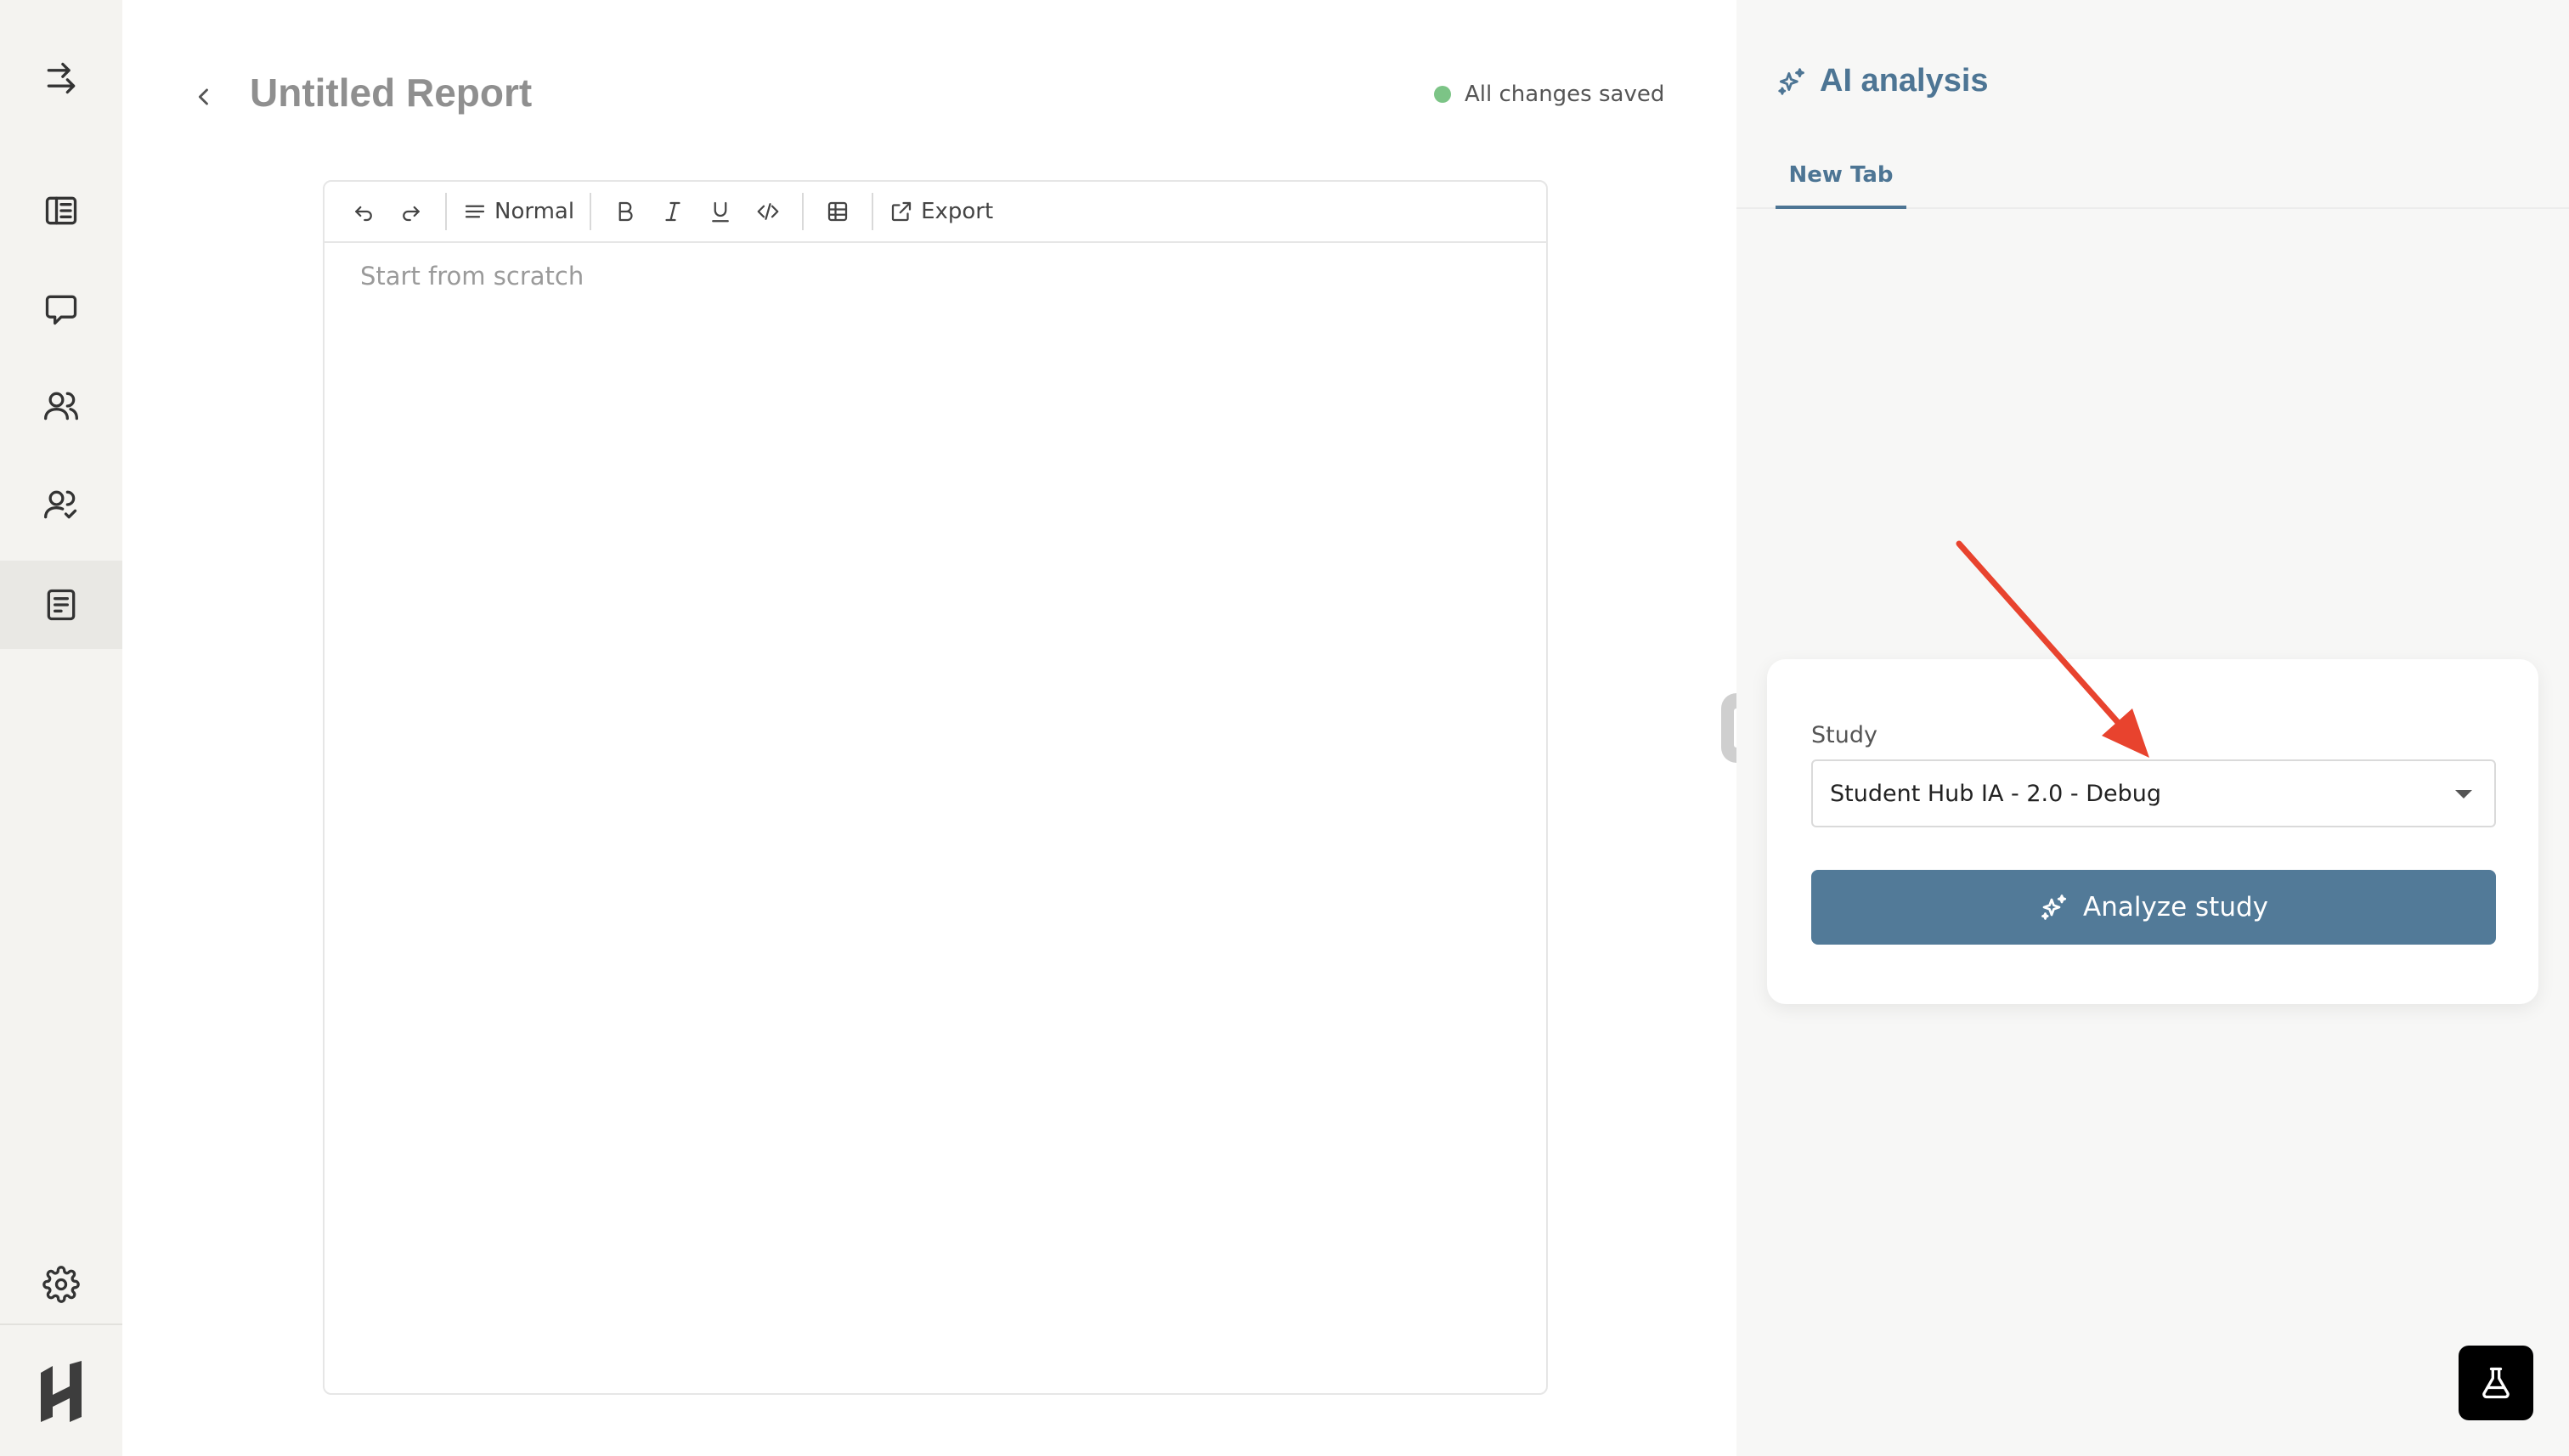 Image resolution: width=2569 pixels, height=1456 pixels. I want to click on table-icon, so click(837, 212).